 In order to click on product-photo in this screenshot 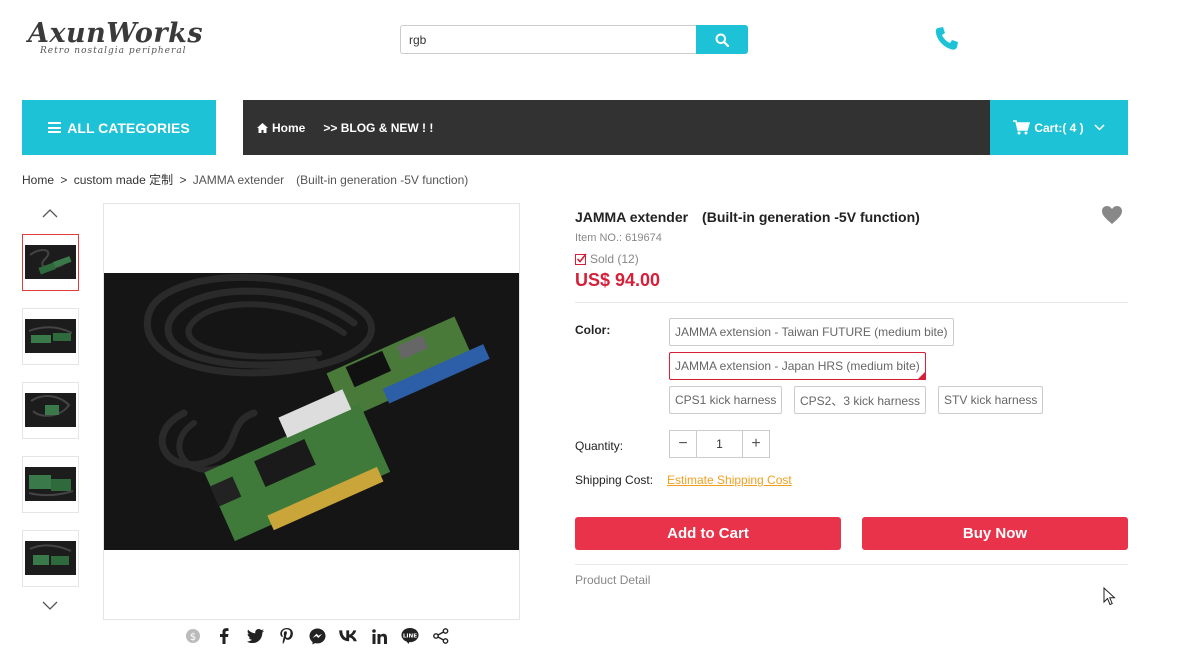, I will do `click(311, 411)`.